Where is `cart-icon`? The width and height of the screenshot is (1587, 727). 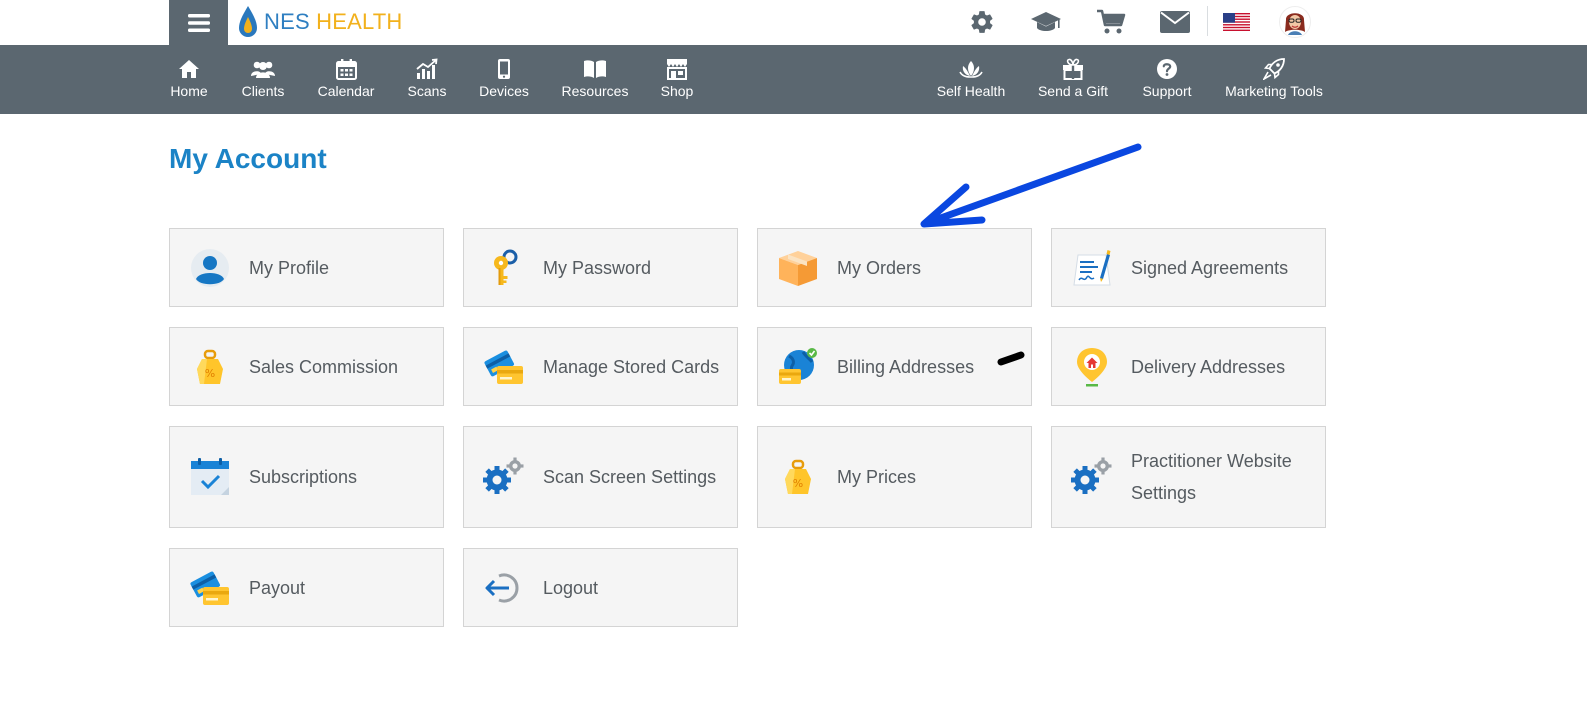 cart-icon is located at coordinates (1111, 21).